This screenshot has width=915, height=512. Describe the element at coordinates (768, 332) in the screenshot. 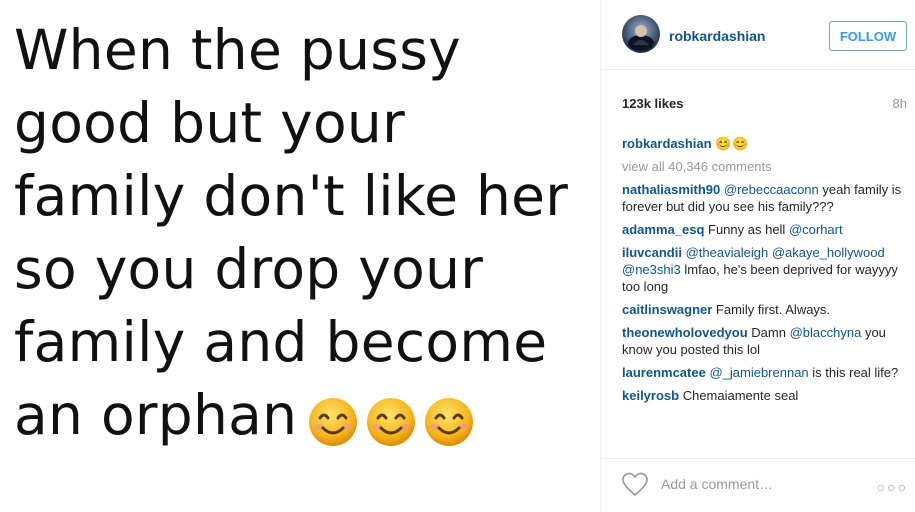

I see `comment-text: Damn` at that location.